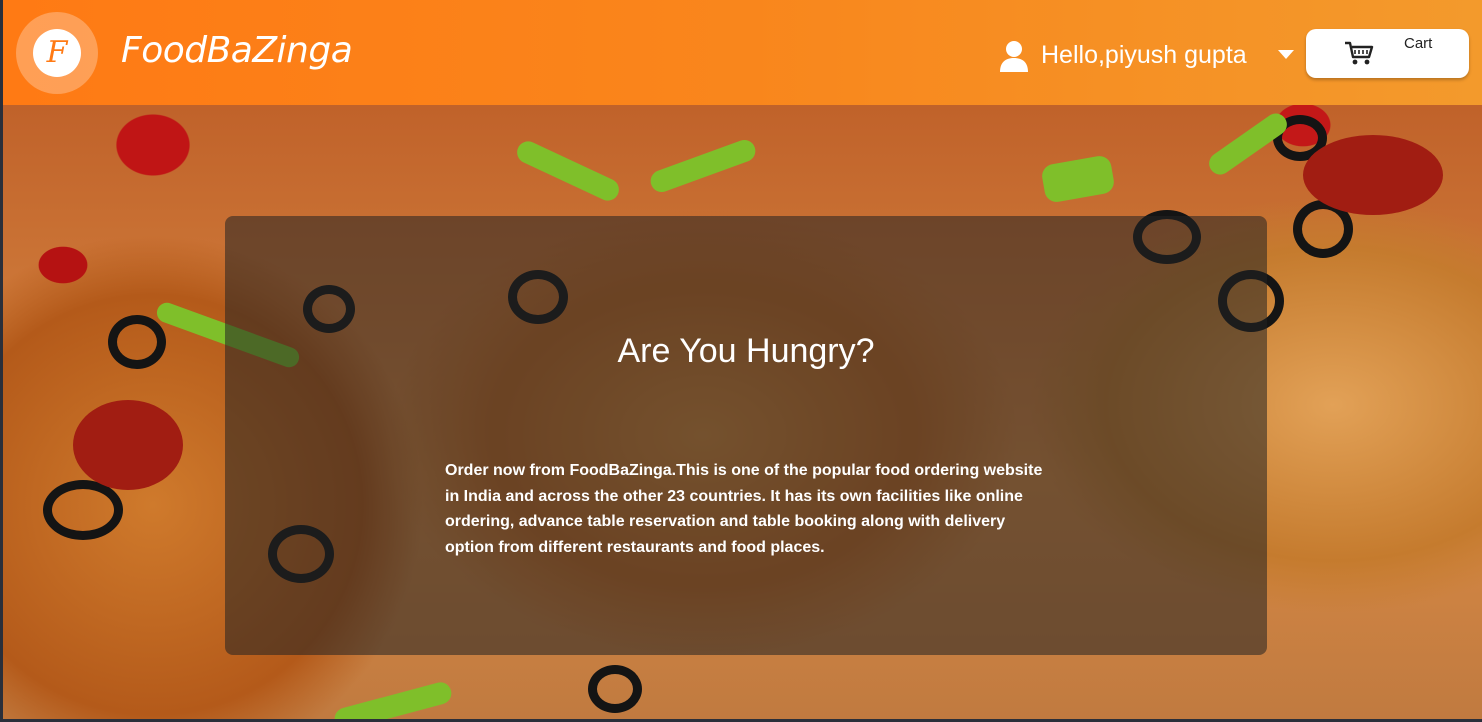  Describe the element at coordinates (746, 351) in the screenshot. I see `hero-title: Are You Hungry?` at that location.